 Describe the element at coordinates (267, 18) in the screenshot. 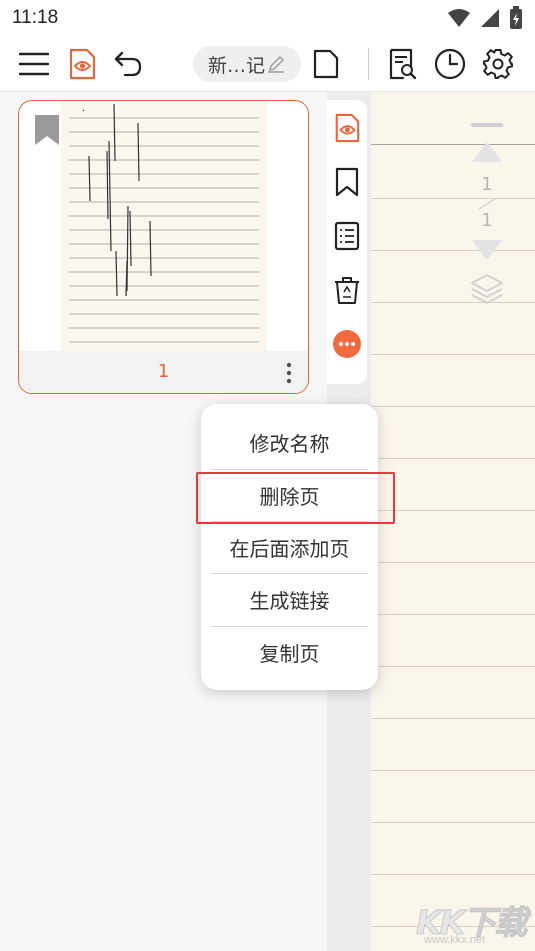

I see `status-bar: 11:18` at that location.